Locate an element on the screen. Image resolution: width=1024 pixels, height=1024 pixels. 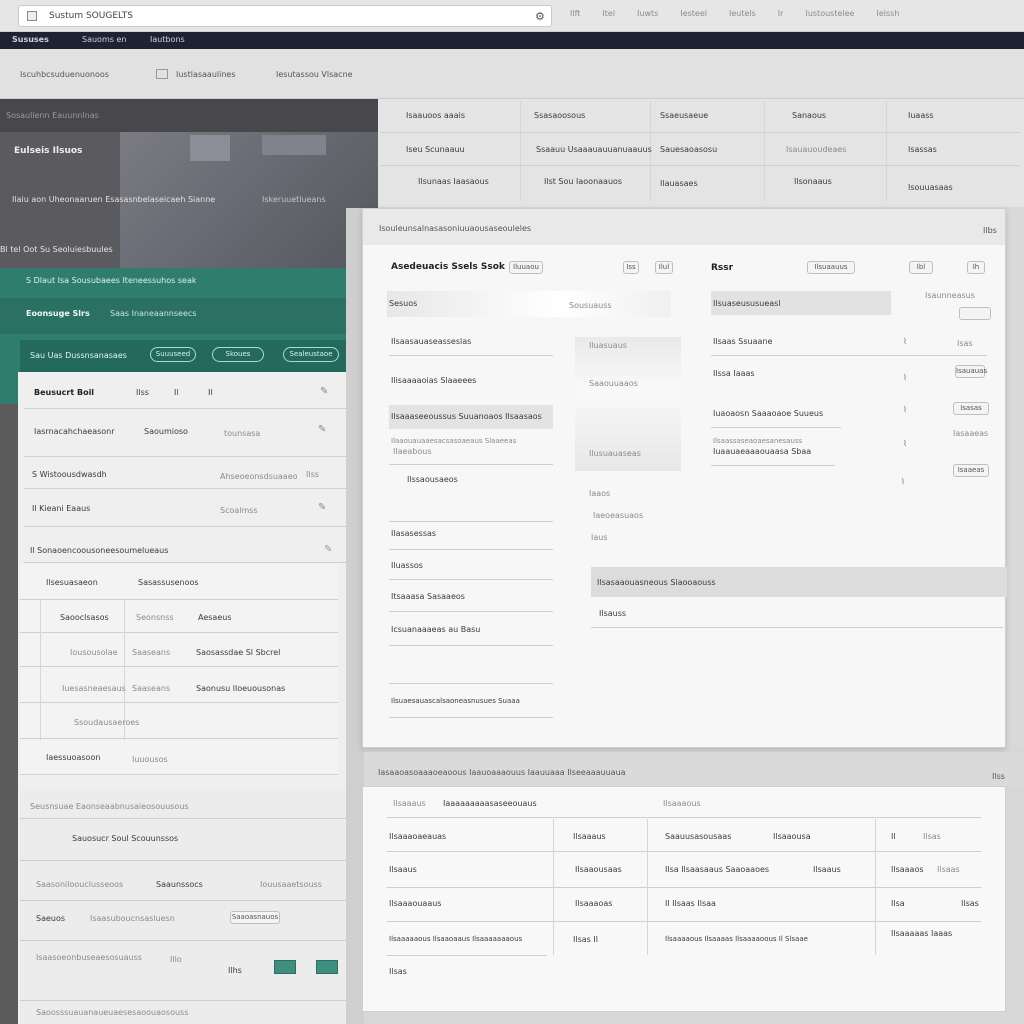
app-tabbar: Sususes Sauoms en Iautbons is located at coordinates (512, 40).